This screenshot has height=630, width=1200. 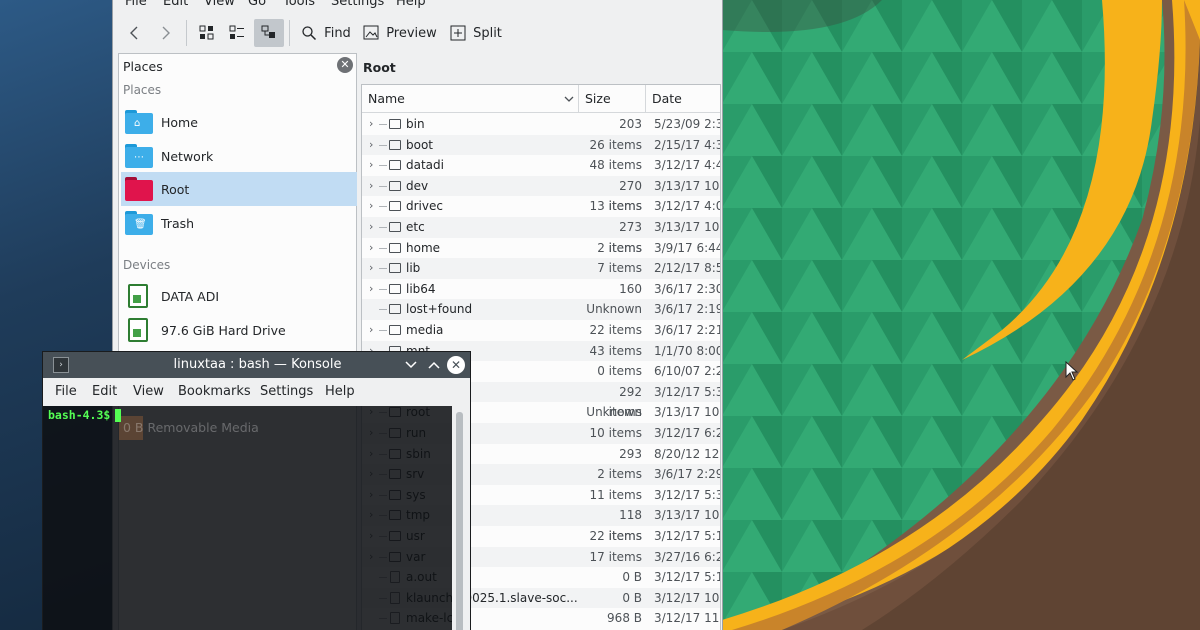 I want to click on terminal-scrollbar, so click(x=461, y=518).